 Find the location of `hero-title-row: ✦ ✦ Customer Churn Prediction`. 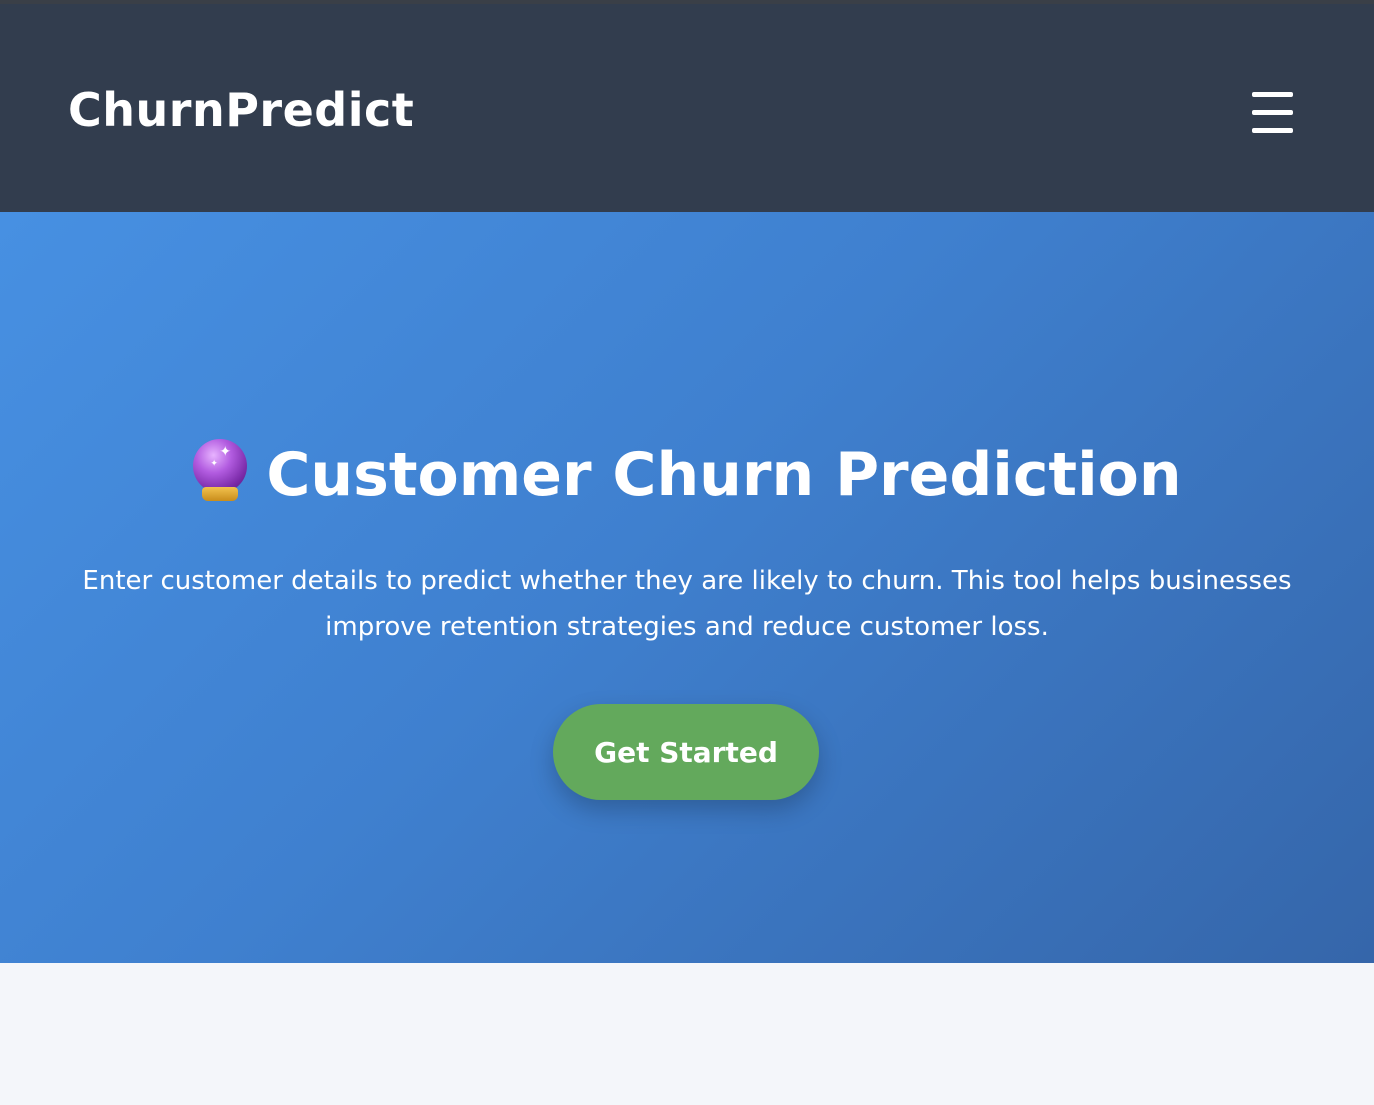

hero-title-row: ✦ ✦ Customer Churn Prediction is located at coordinates (687, 475).